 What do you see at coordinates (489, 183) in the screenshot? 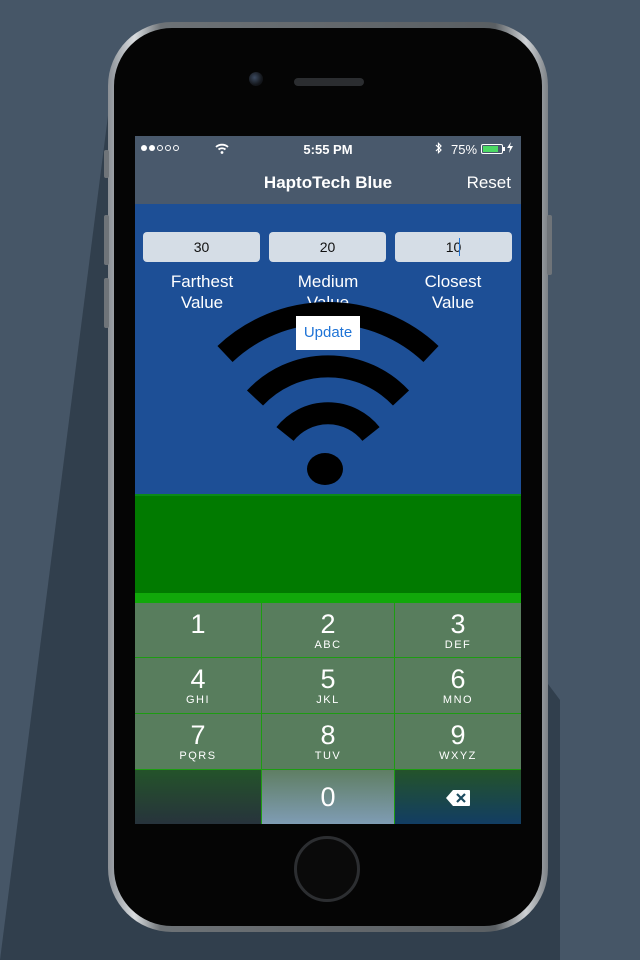
I see `reset-button: Reset` at bounding box center [489, 183].